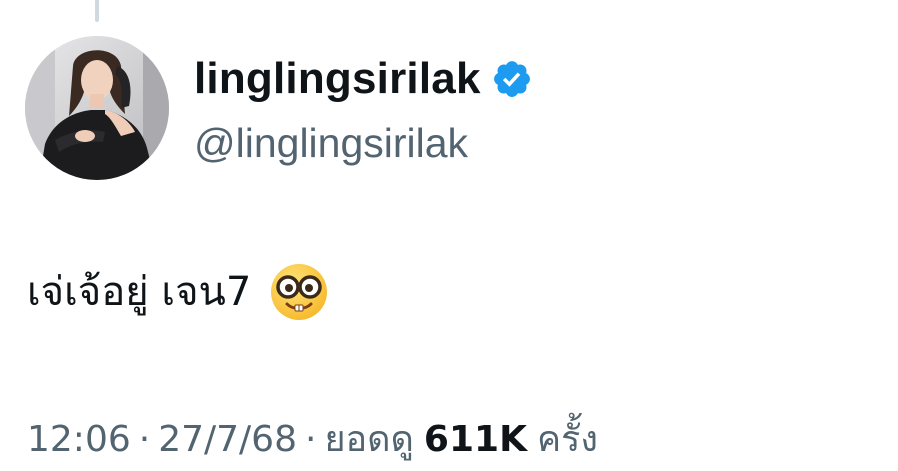 Image resolution: width=898 pixels, height=471 pixels. Describe the element at coordinates (475, 440) in the screenshot. I see `views-count: 611K` at that location.